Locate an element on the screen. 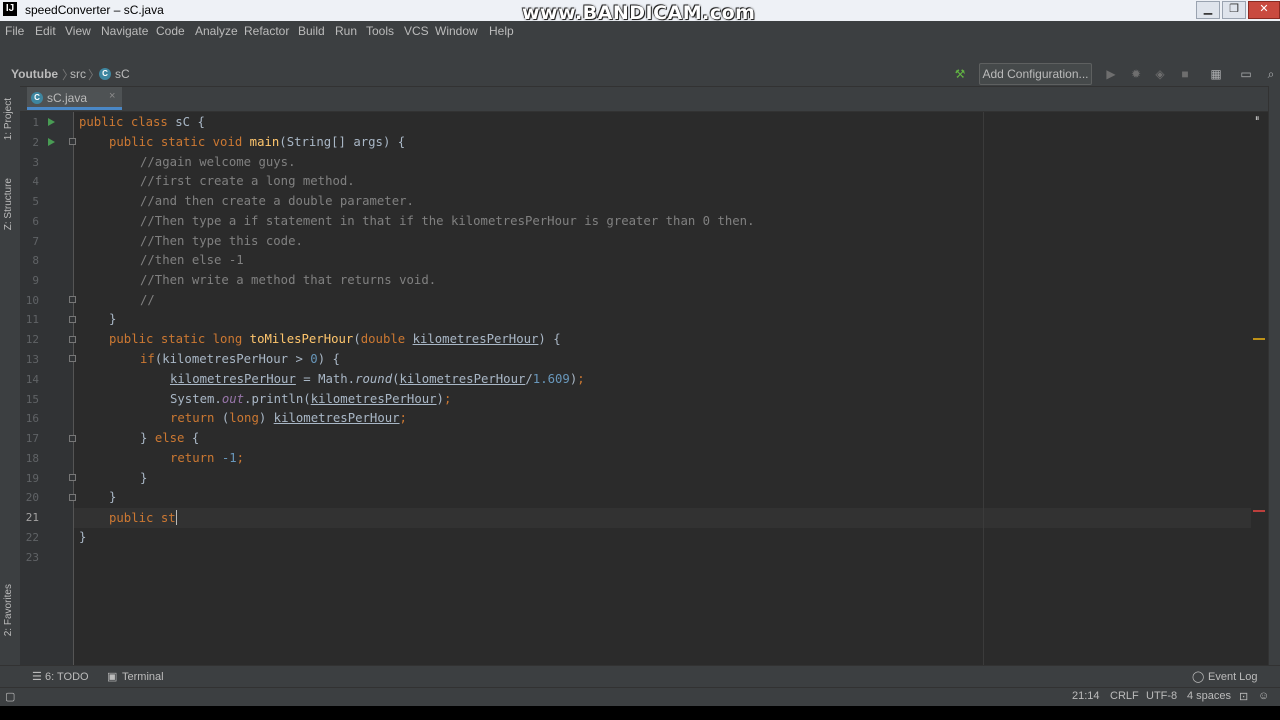 The width and height of the screenshot is (1280, 720). toggle-tool-windows-icon: ▢ is located at coordinates (10, 696).